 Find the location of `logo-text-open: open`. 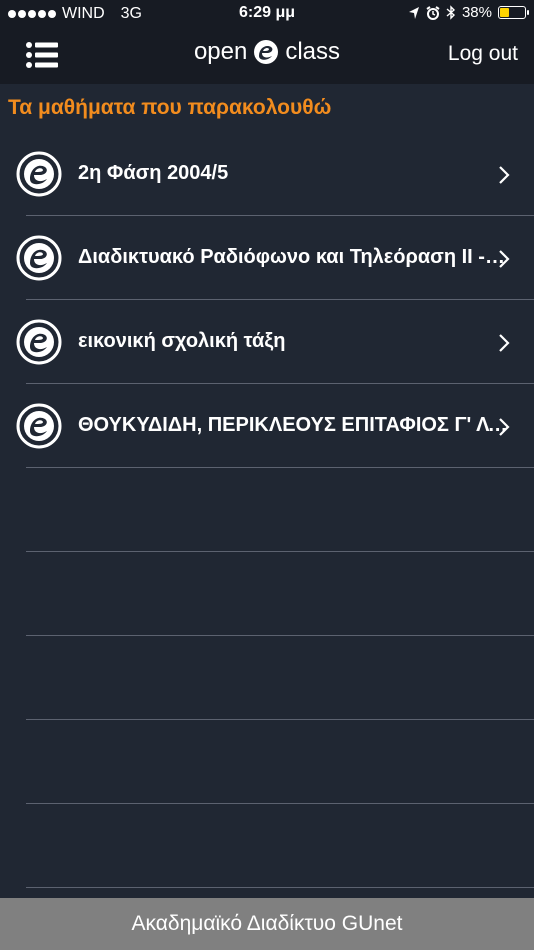

logo-text-open: open is located at coordinates (220, 51).